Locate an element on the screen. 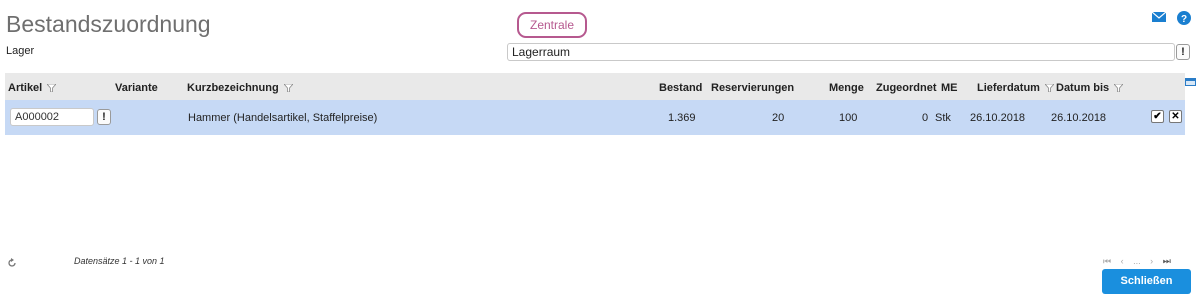 This screenshot has height=305, width=1198. first-page-icon: ⏮ is located at coordinates (1107, 261).